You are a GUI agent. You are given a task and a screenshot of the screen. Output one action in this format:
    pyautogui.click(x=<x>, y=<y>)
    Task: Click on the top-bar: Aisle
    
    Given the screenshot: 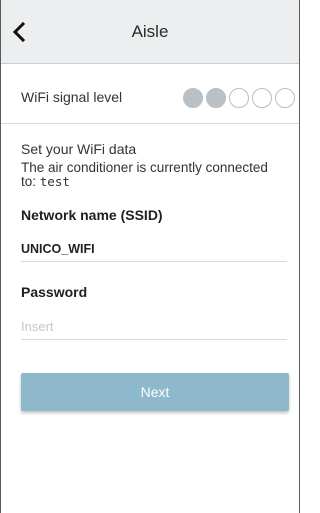 What is the action you would take?
    pyautogui.click(x=150, y=32)
    